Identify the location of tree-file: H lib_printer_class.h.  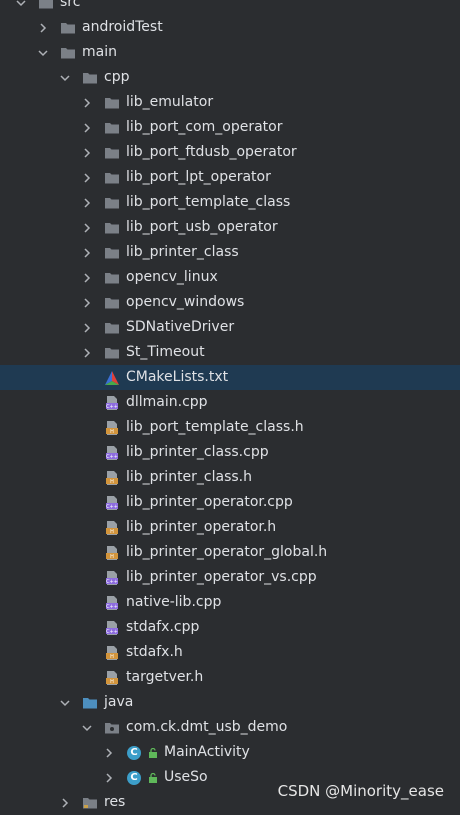
(230, 477).